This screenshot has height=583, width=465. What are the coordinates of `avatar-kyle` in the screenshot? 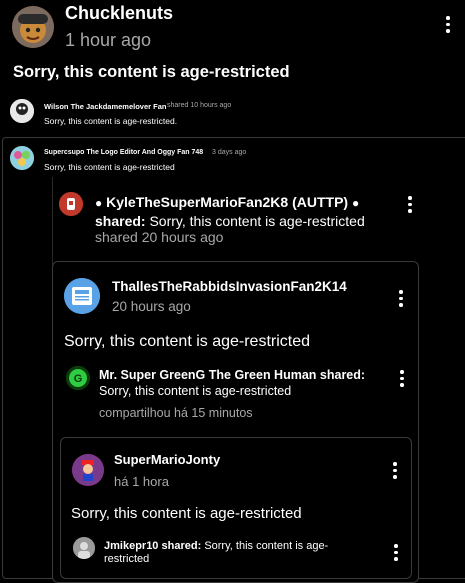 It's located at (71, 204).